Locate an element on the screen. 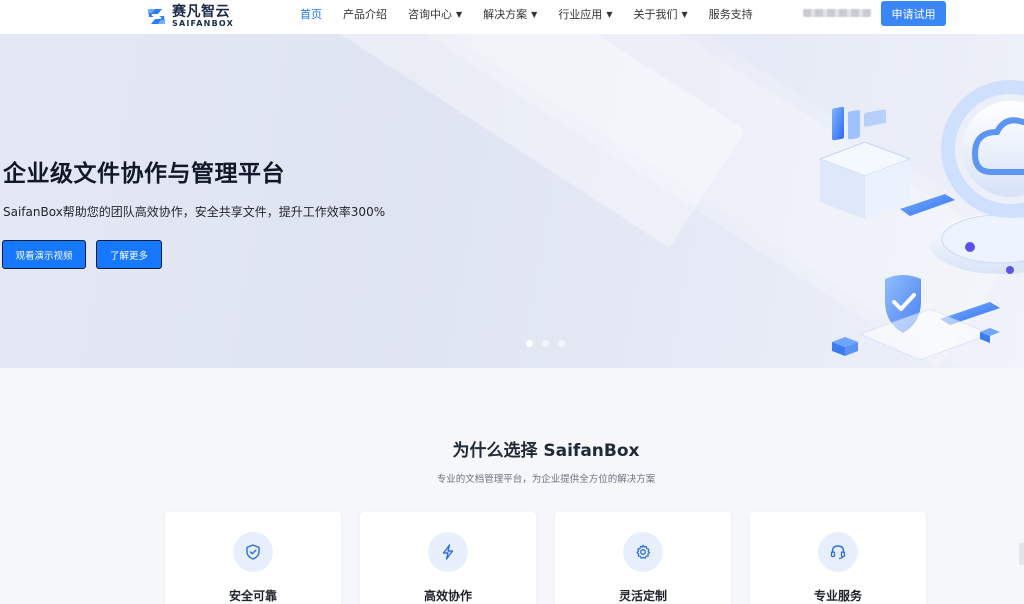 The width and height of the screenshot is (1024, 604). apply-trial-button: 申请试用 is located at coordinates (913, 13).